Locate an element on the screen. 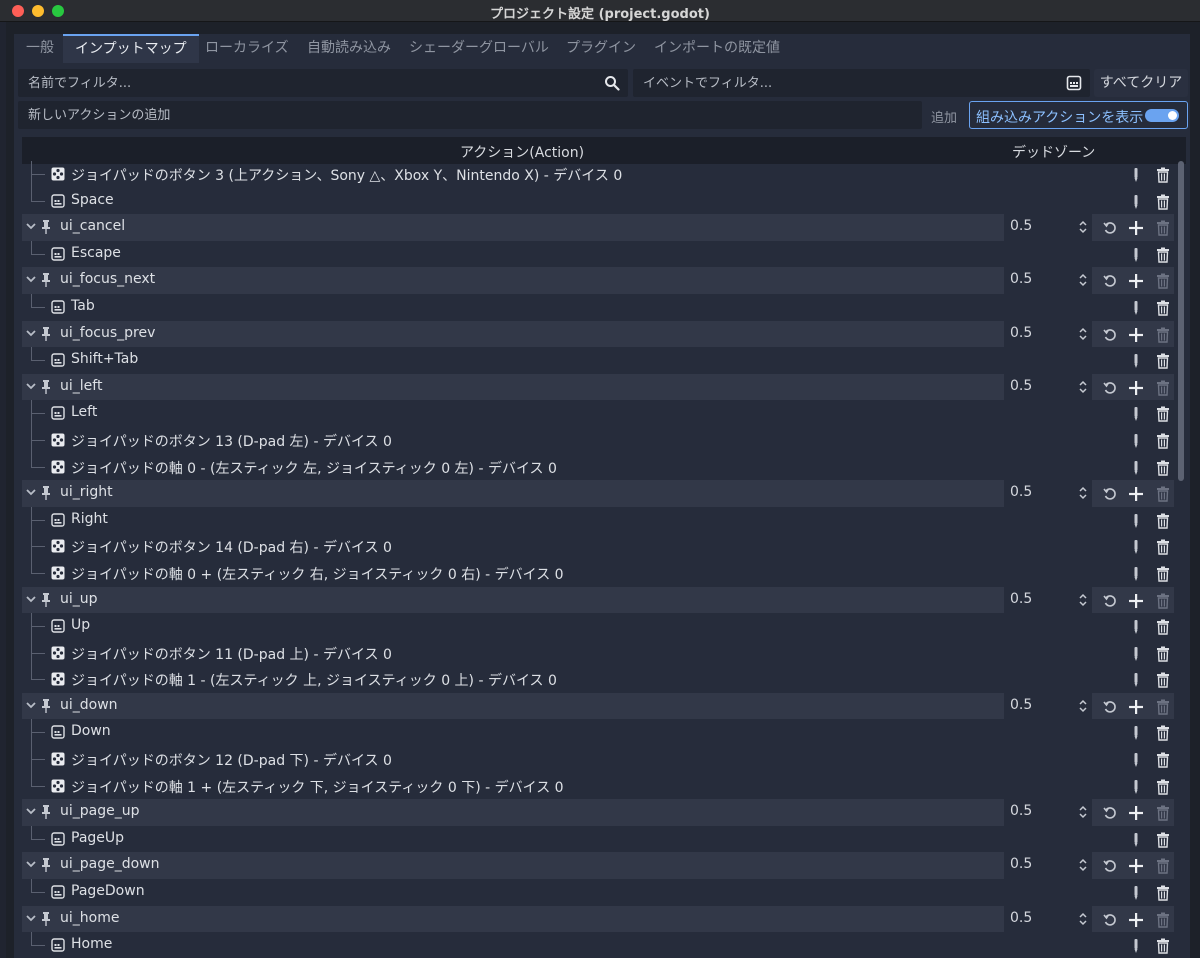 The width and height of the screenshot is (1200, 958). action-row: ui_focus_next 0.5 is located at coordinates (598, 280).